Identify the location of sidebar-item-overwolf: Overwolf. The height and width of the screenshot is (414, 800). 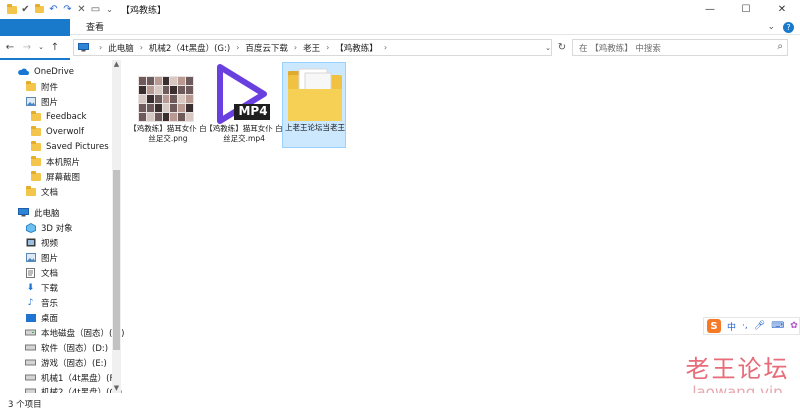
(57, 131).